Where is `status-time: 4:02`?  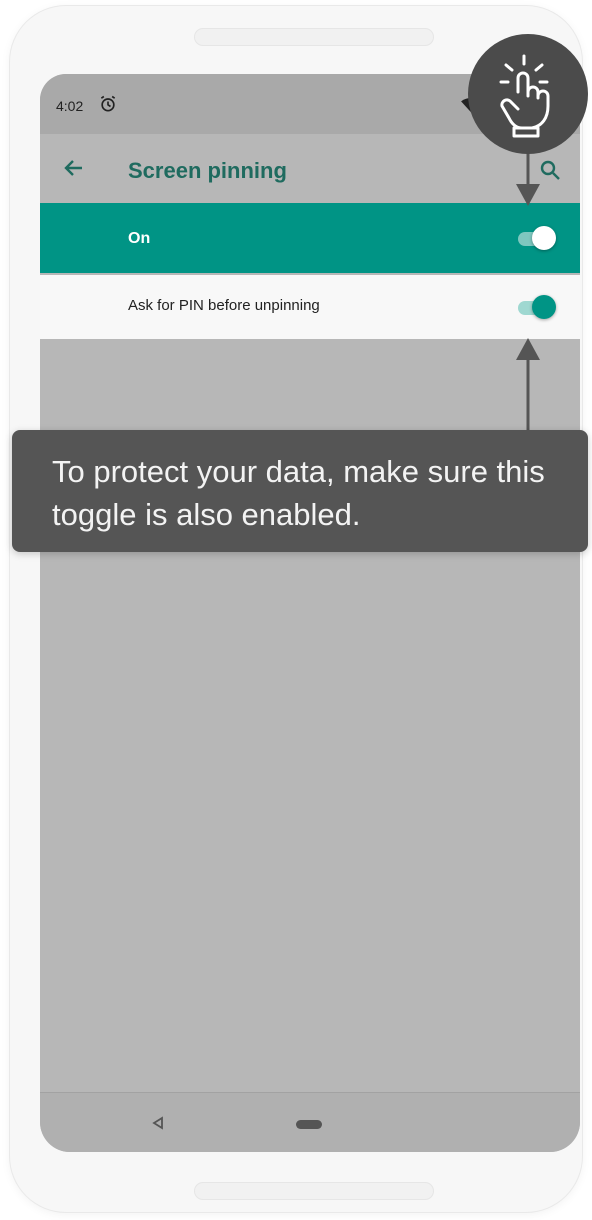 status-time: 4:02 is located at coordinates (70, 106).